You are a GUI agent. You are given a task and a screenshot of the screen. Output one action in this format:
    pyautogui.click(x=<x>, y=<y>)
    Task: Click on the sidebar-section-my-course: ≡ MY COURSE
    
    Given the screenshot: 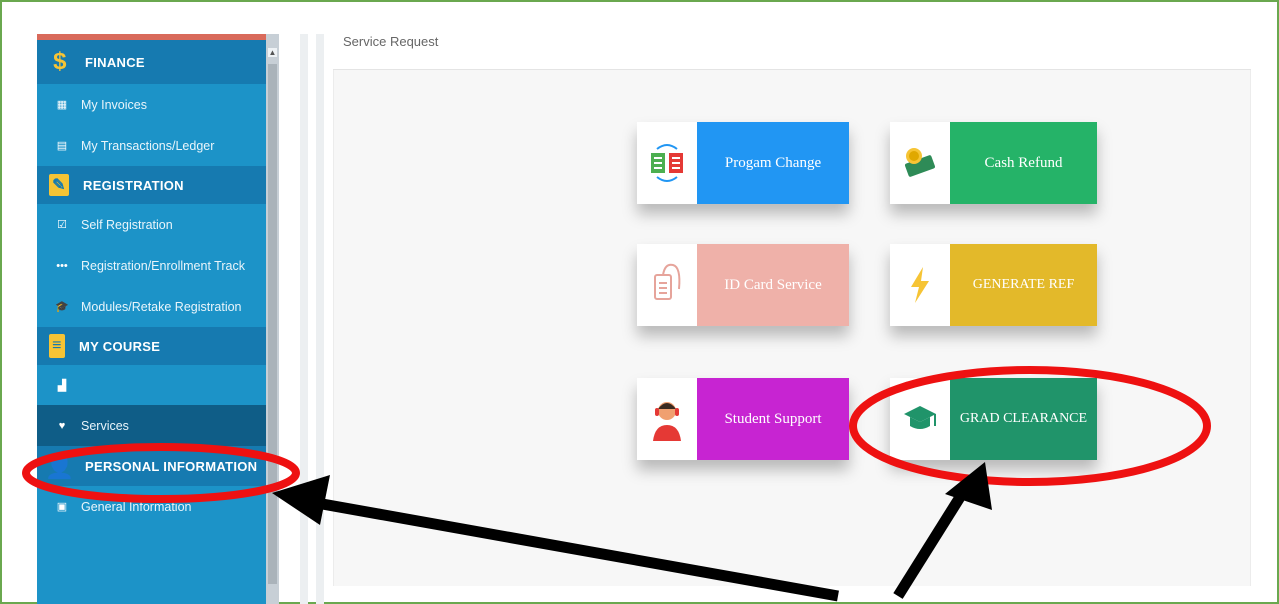 What is the action you would take?
    pyautogui.click(x=158, y=346)
    